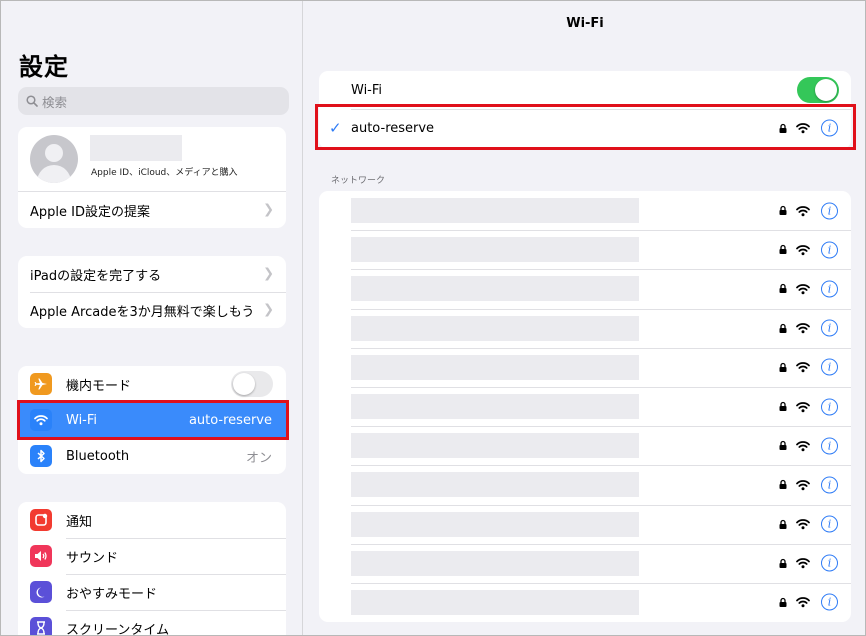 The height and width of the screenshot is (636, 866). What do you see at coordinates (152, 556) in the screenshot?
I see `sidebar-item-sound: サウンド` at bounding box center [152, 556].